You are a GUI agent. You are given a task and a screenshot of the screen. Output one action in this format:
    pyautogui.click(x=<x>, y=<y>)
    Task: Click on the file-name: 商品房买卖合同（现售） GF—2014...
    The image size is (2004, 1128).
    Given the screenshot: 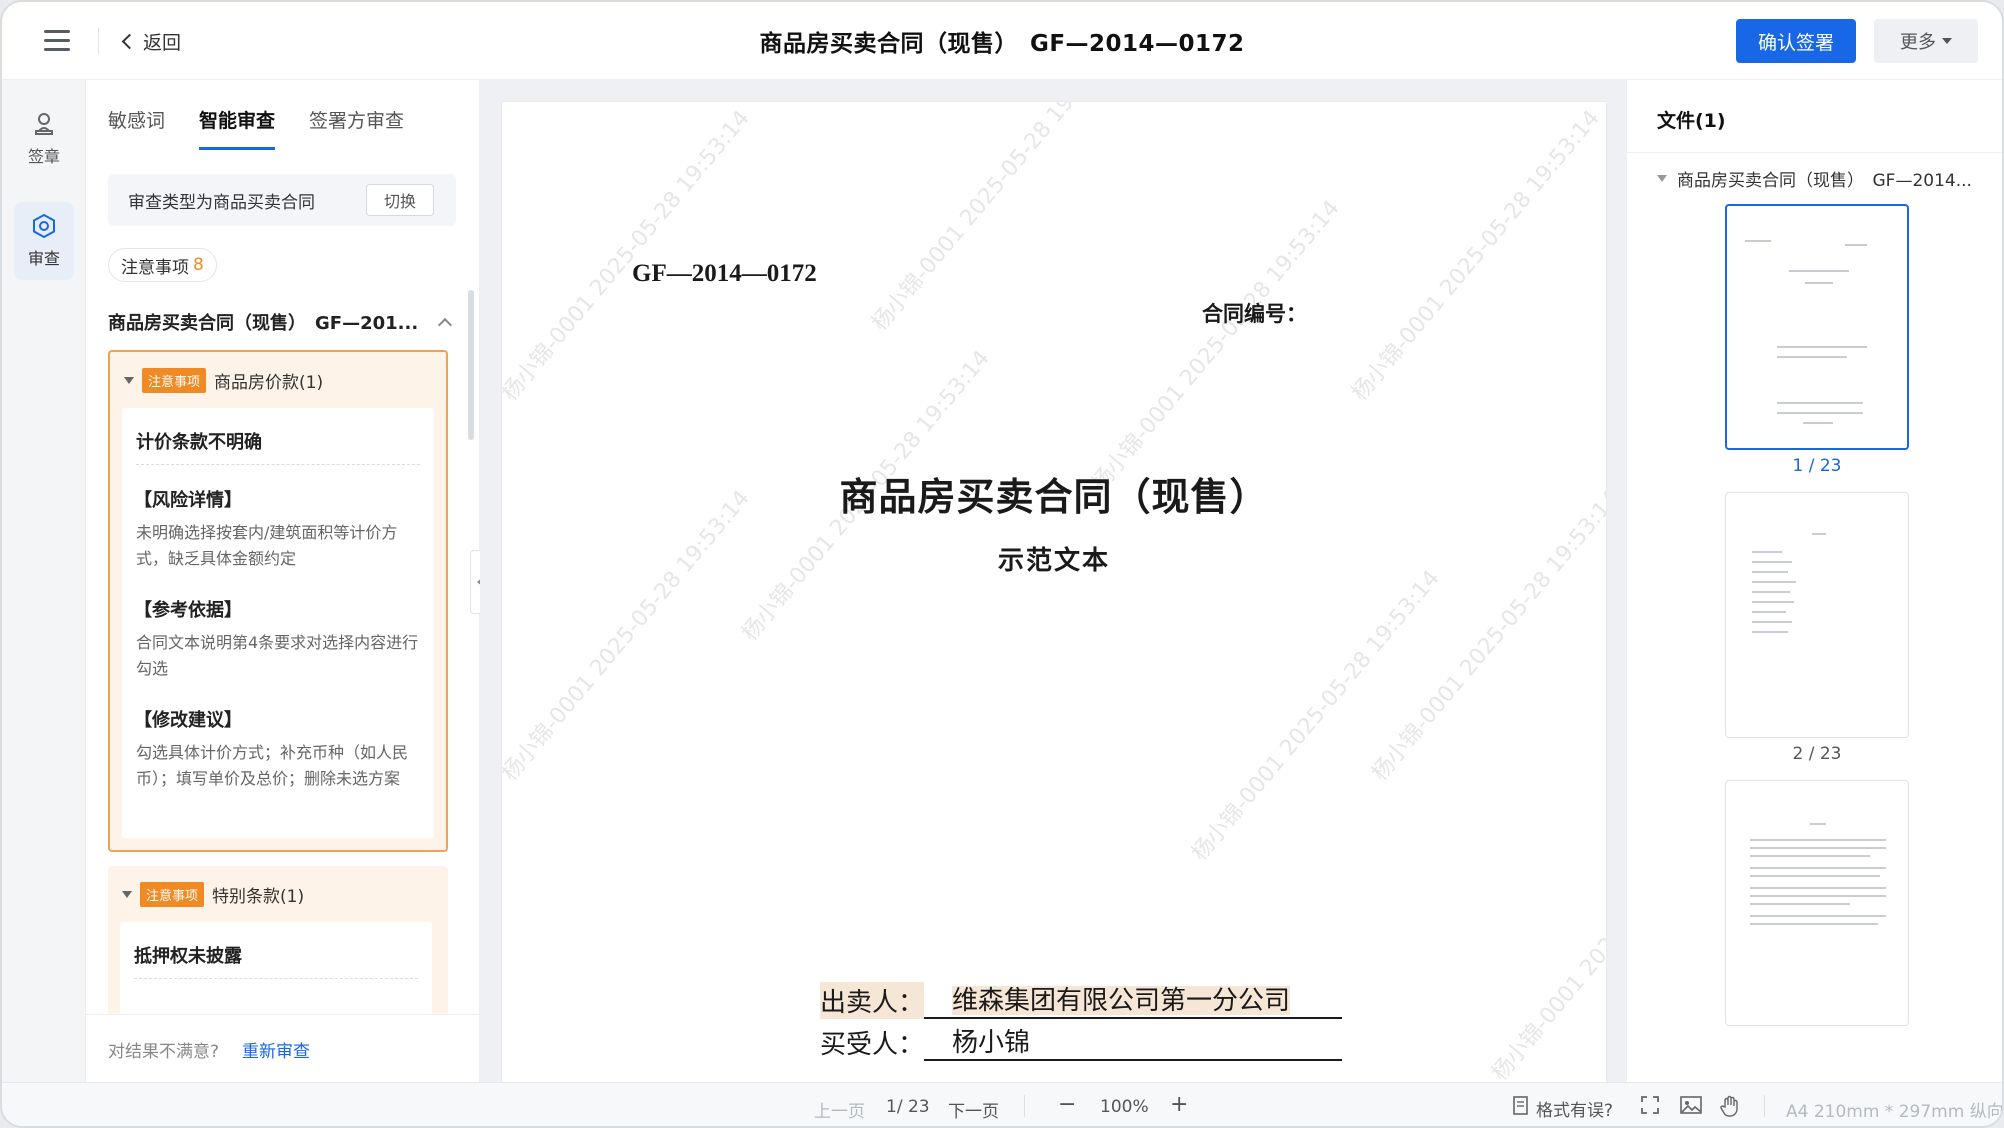 What is the action you would take?
    pyautogui.click(x=1824, y=181)
    